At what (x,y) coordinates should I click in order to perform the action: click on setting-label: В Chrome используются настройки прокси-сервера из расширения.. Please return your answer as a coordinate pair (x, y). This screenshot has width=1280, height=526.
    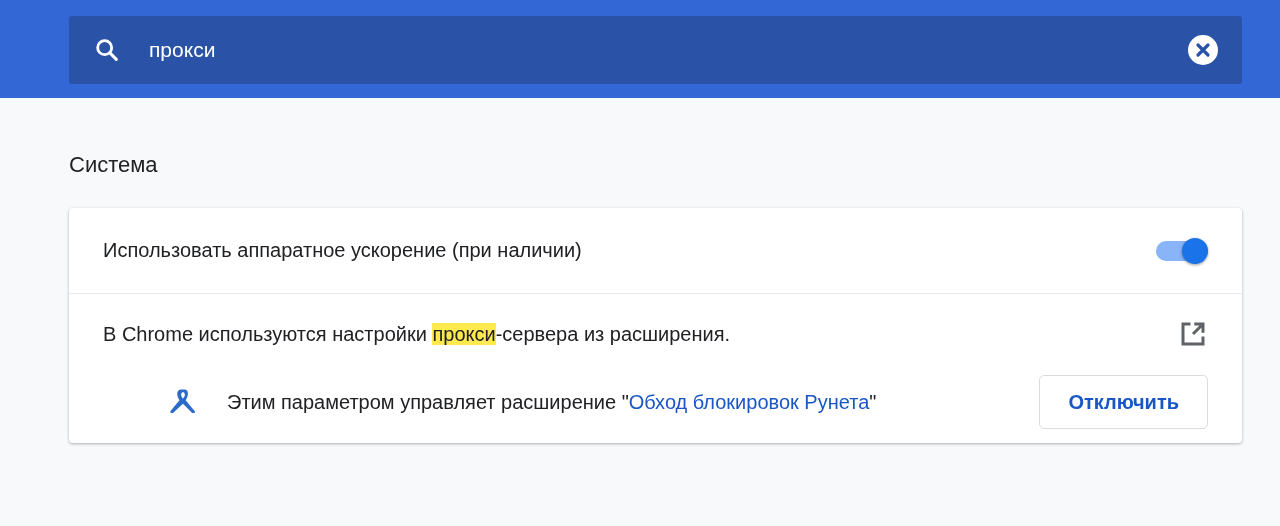
    Looking at the image, I should click on (417, 334).